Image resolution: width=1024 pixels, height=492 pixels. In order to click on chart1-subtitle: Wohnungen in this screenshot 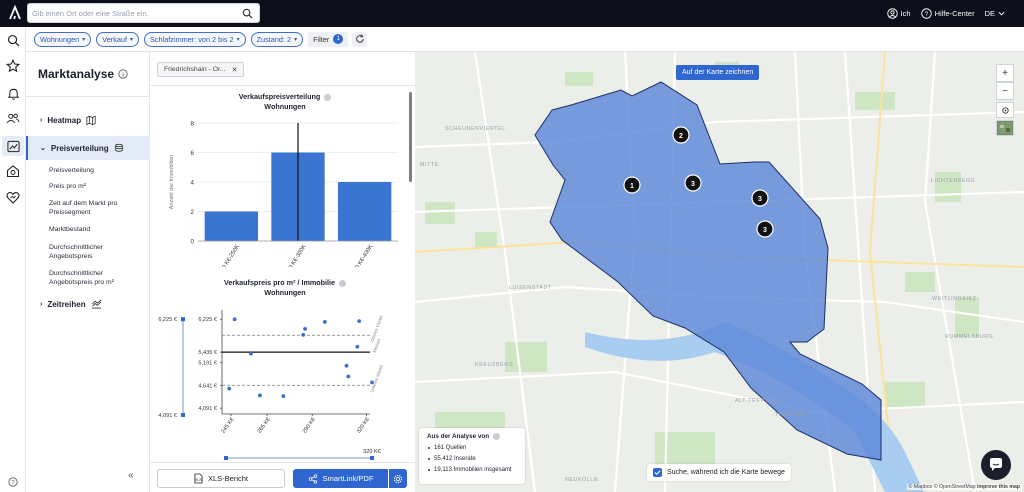, I will do `click(285, 106)`.